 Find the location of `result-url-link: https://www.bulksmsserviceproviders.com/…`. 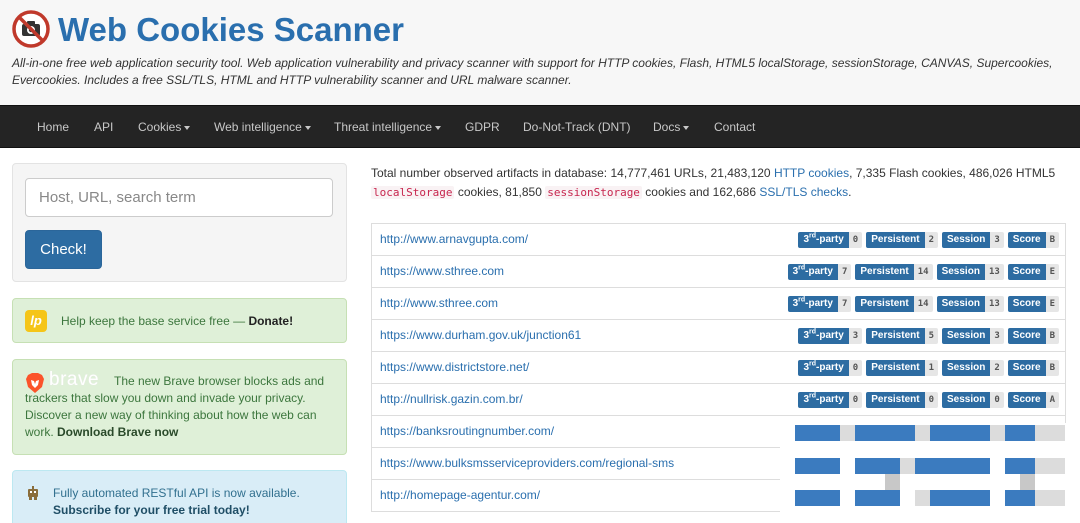

result-url-link: https://www.bulksmsserviceproviders.com/… is located at coordinates (527, 463).